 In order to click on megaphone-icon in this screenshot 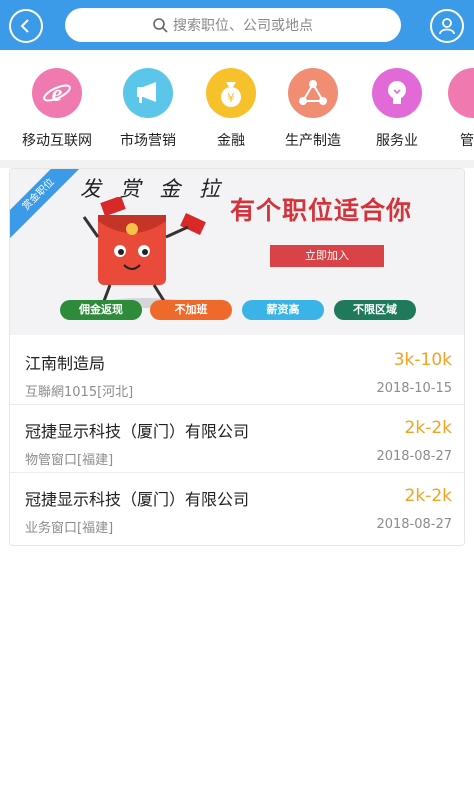, I will do `click(148, 93)`.